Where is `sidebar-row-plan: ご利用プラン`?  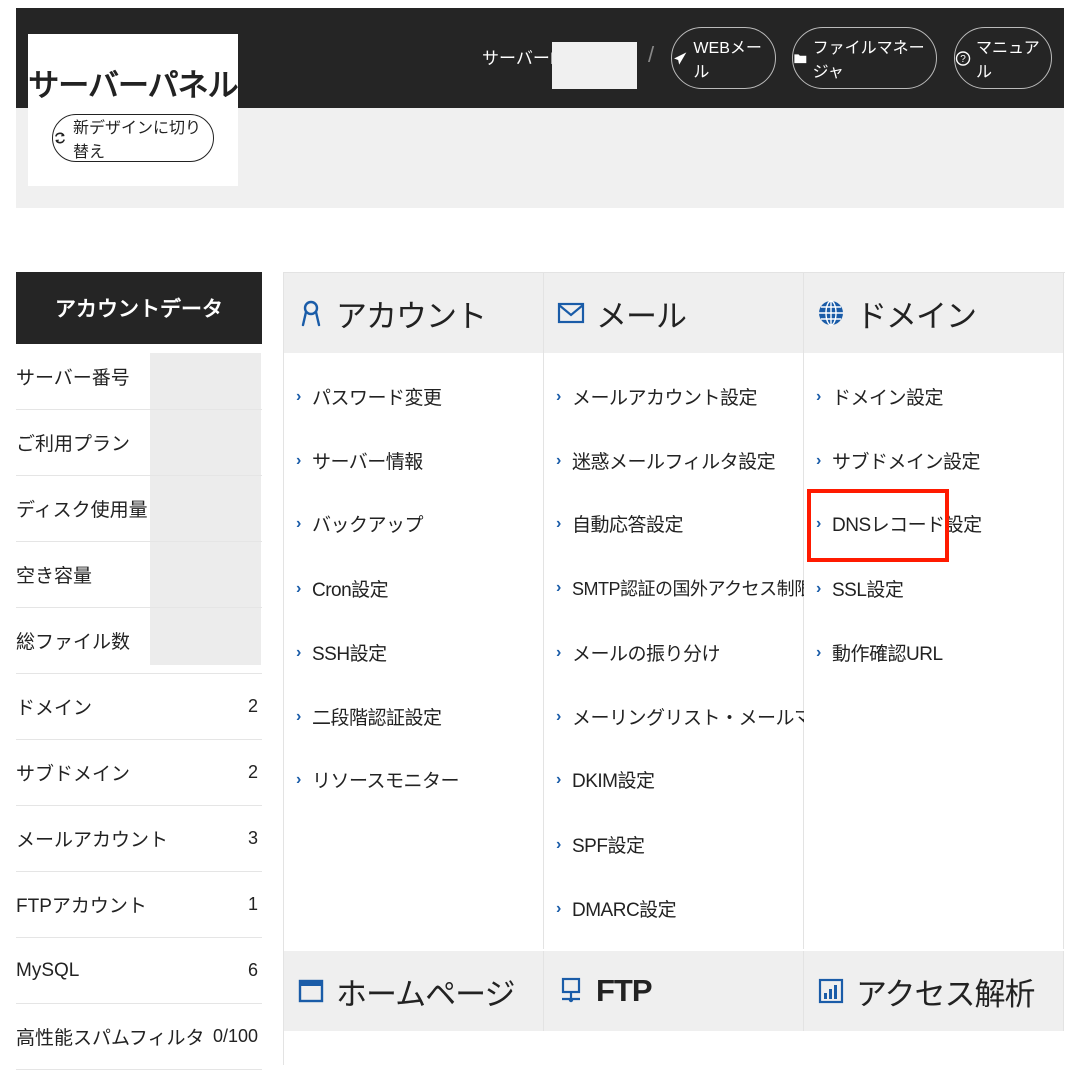
sidebar-row-plan: ご利用プラン is located at coordinates (139, 443).